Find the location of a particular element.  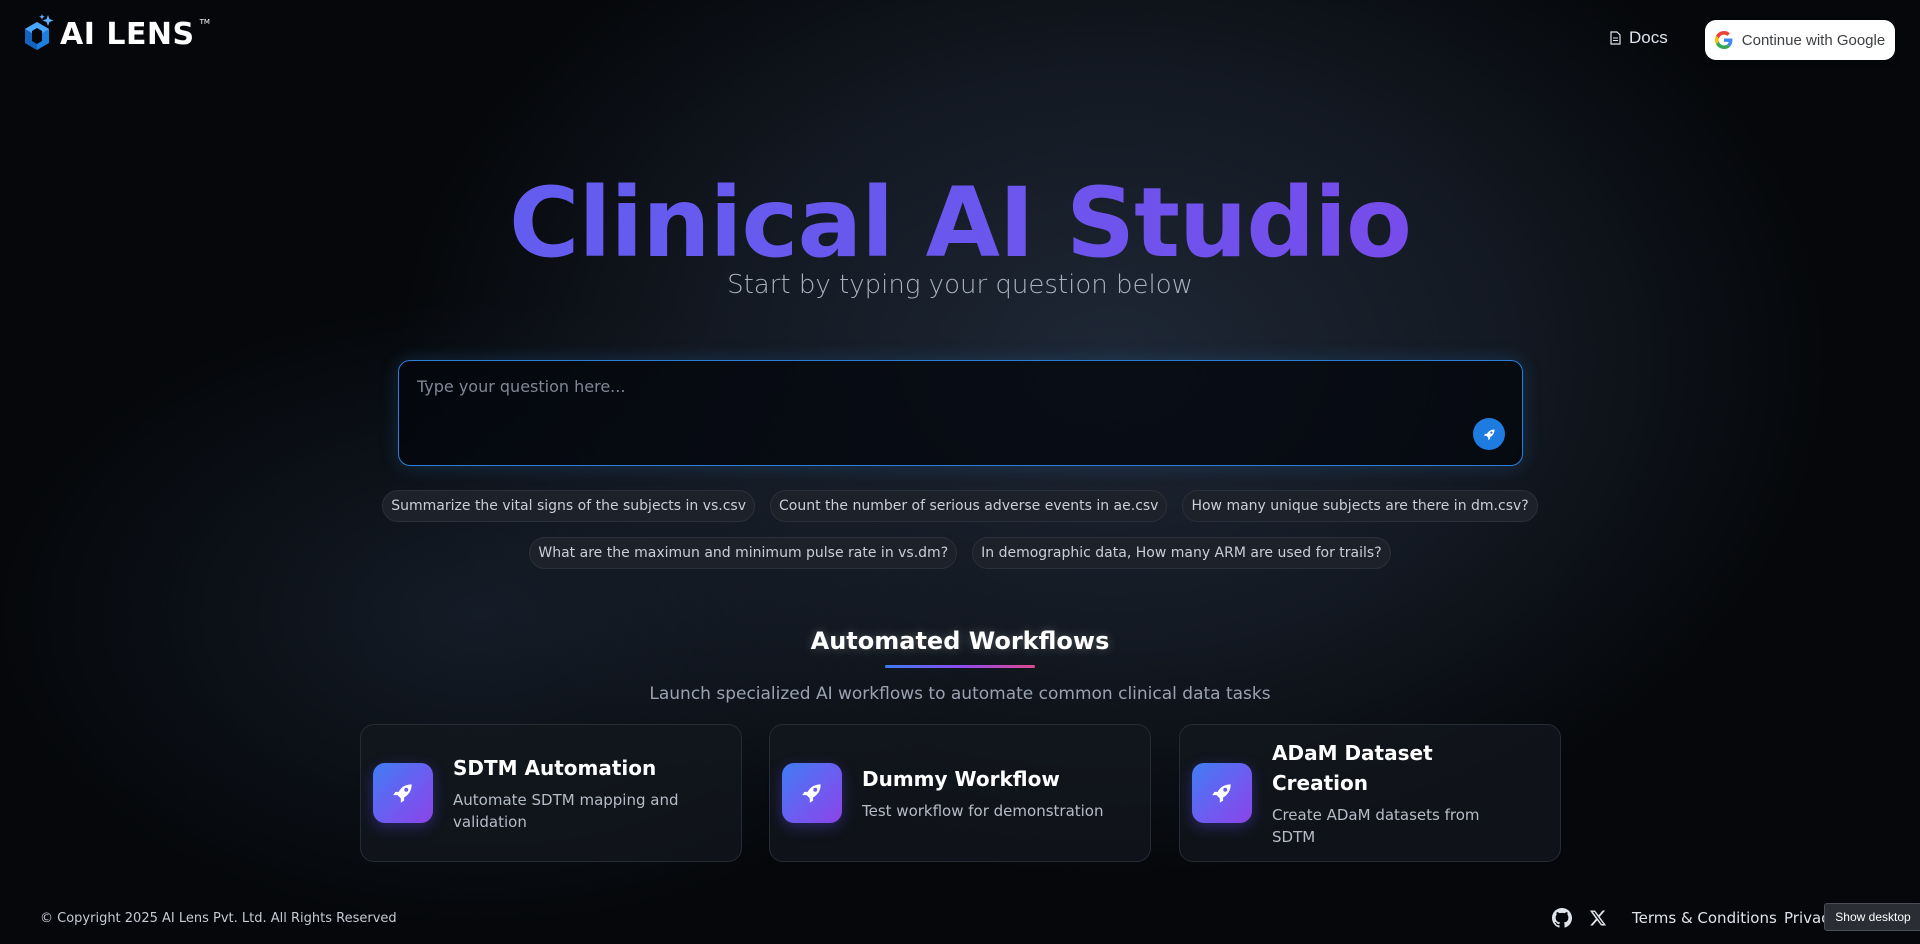

docs-label: Docs is located at coordinates (1648, 37).